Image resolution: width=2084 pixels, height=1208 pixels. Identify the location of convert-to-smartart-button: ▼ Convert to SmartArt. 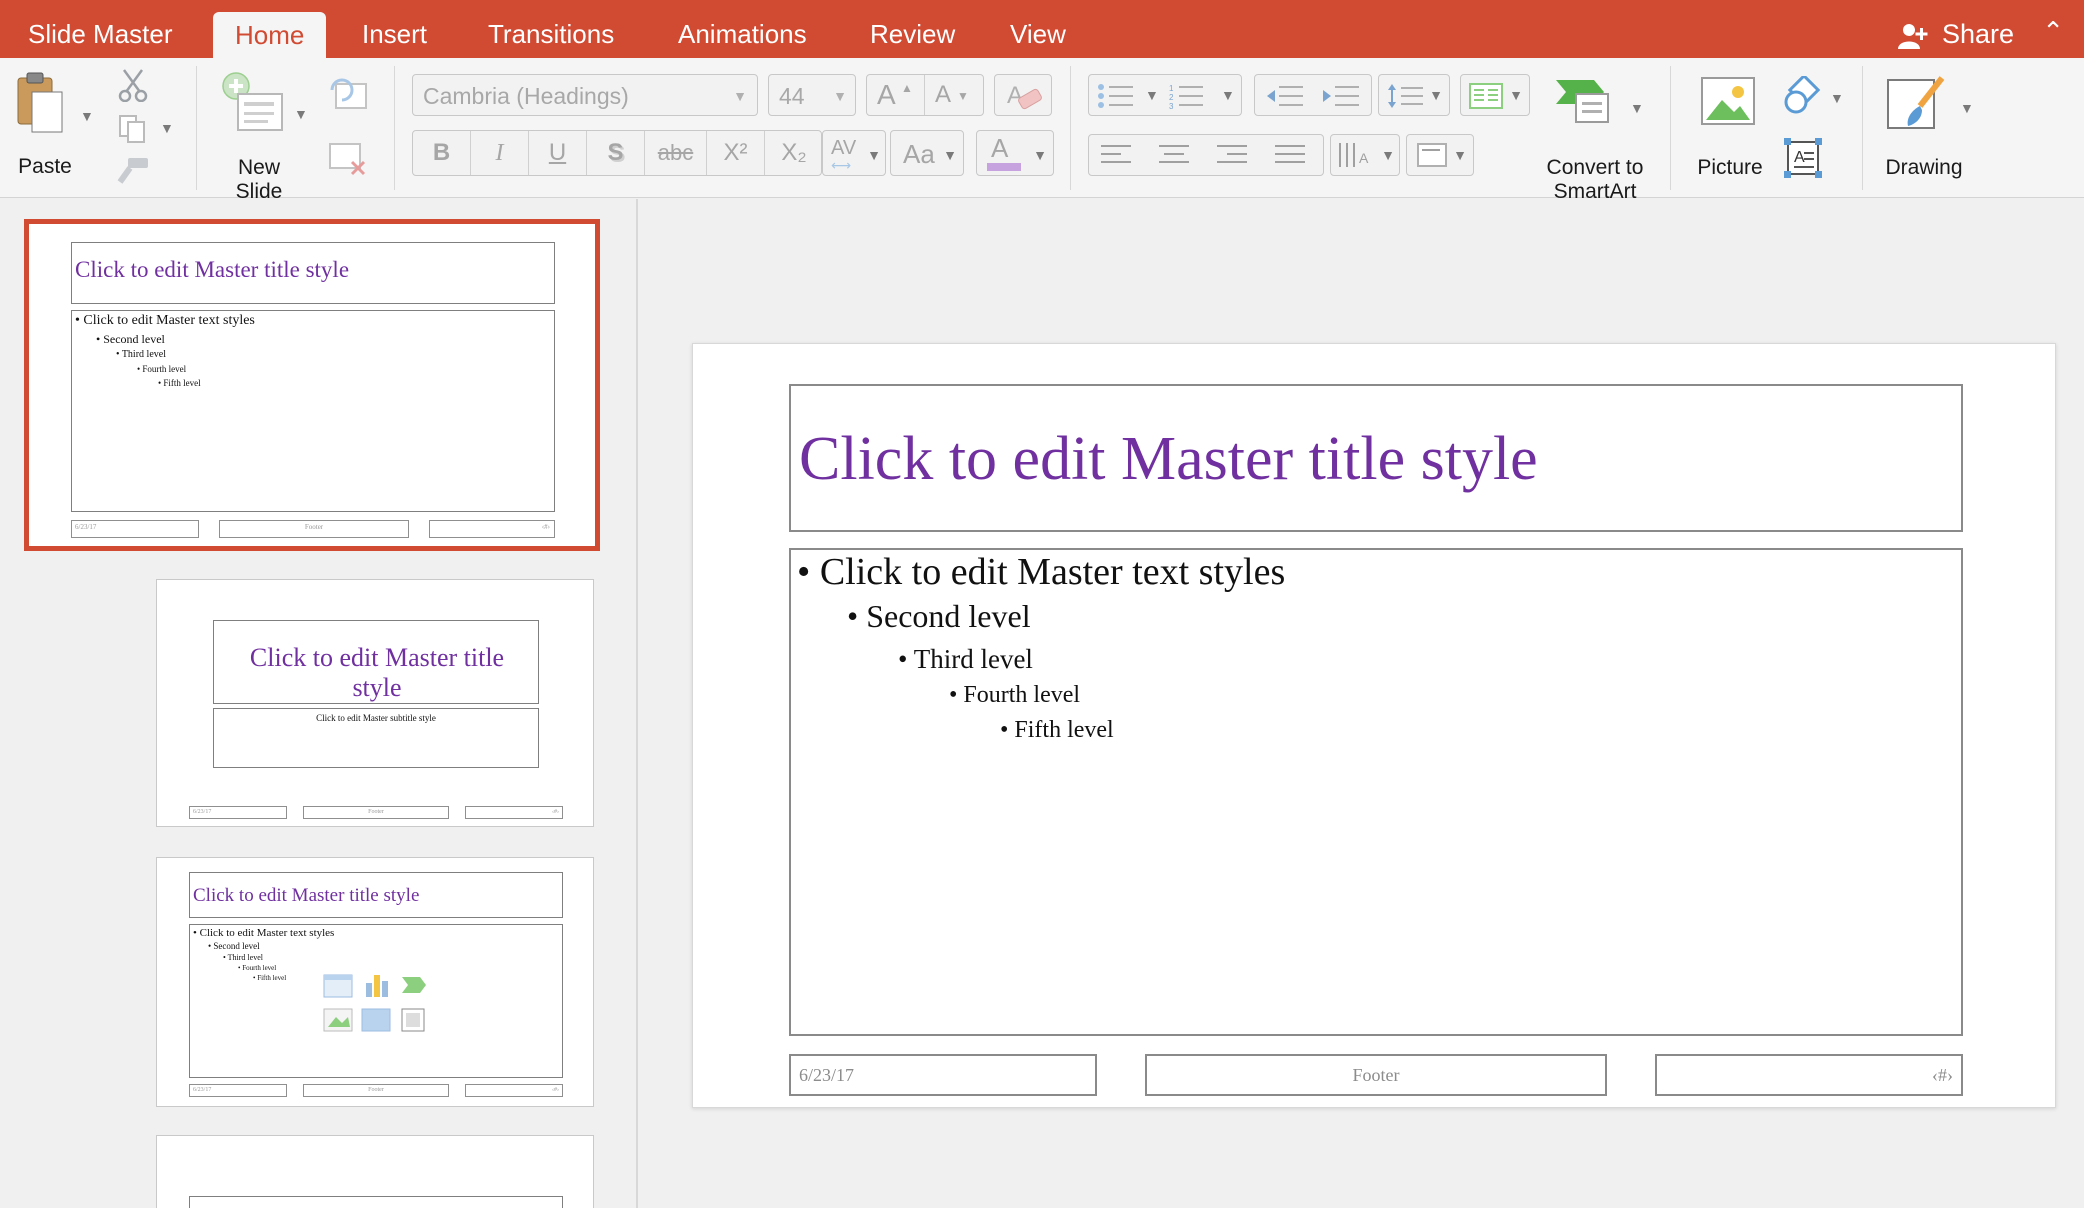
(1595, 136).